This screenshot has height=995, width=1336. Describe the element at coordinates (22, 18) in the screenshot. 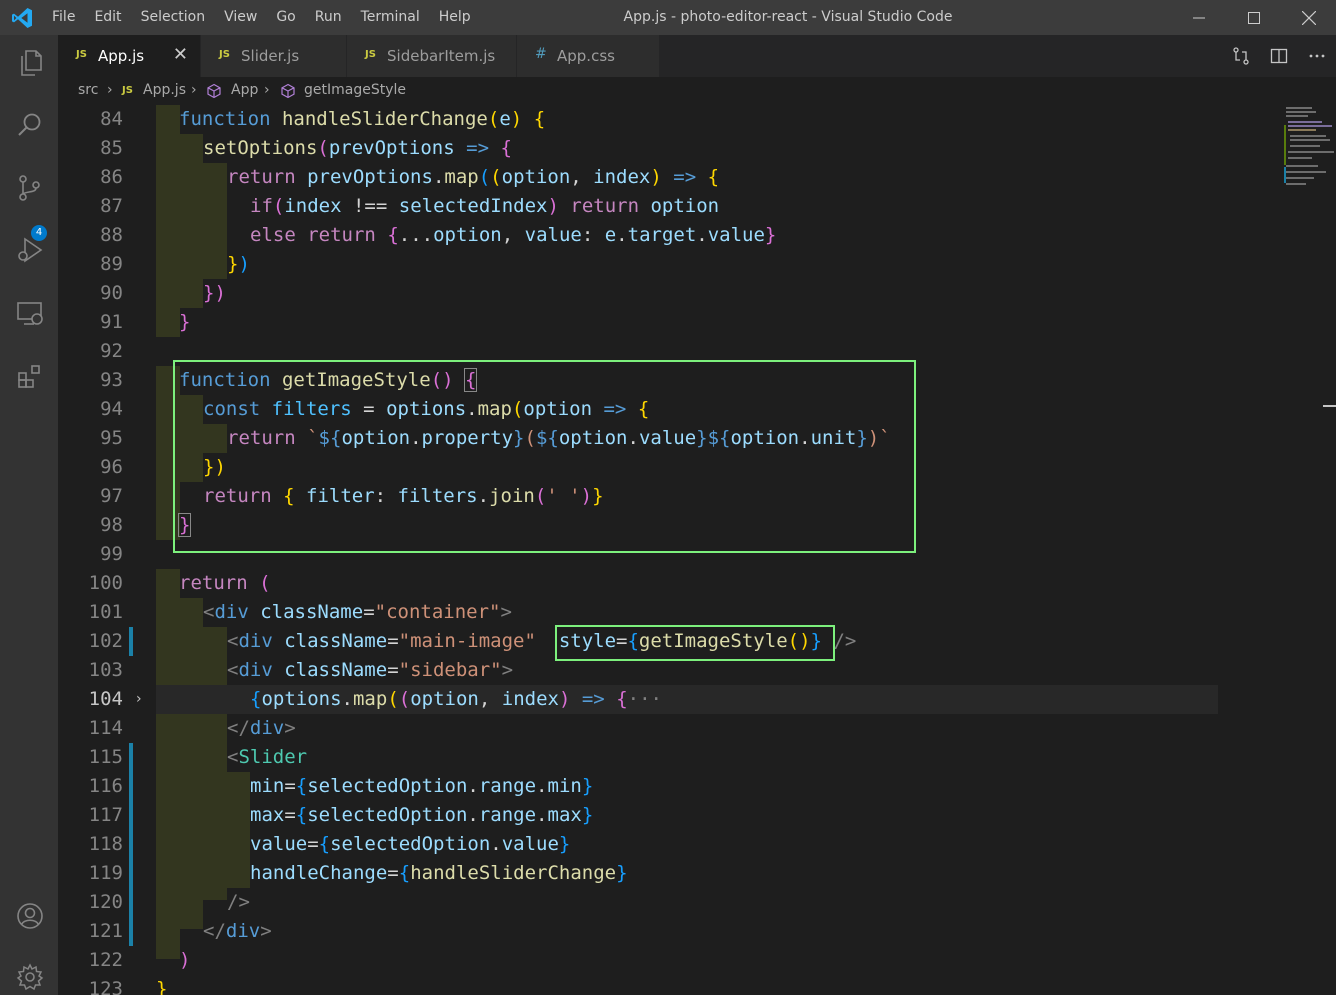

I see `vscode-logo-icon` at that location.